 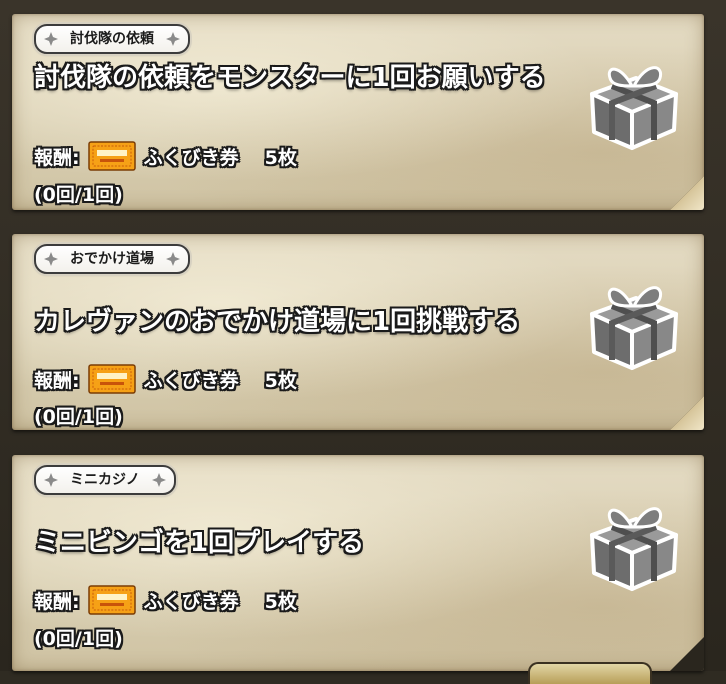 What do you see at coordinates (199, 543) in the screenshot?
I see `quest-title: ミニビンゴを1回プレイする` at bounding box center [199, 543].